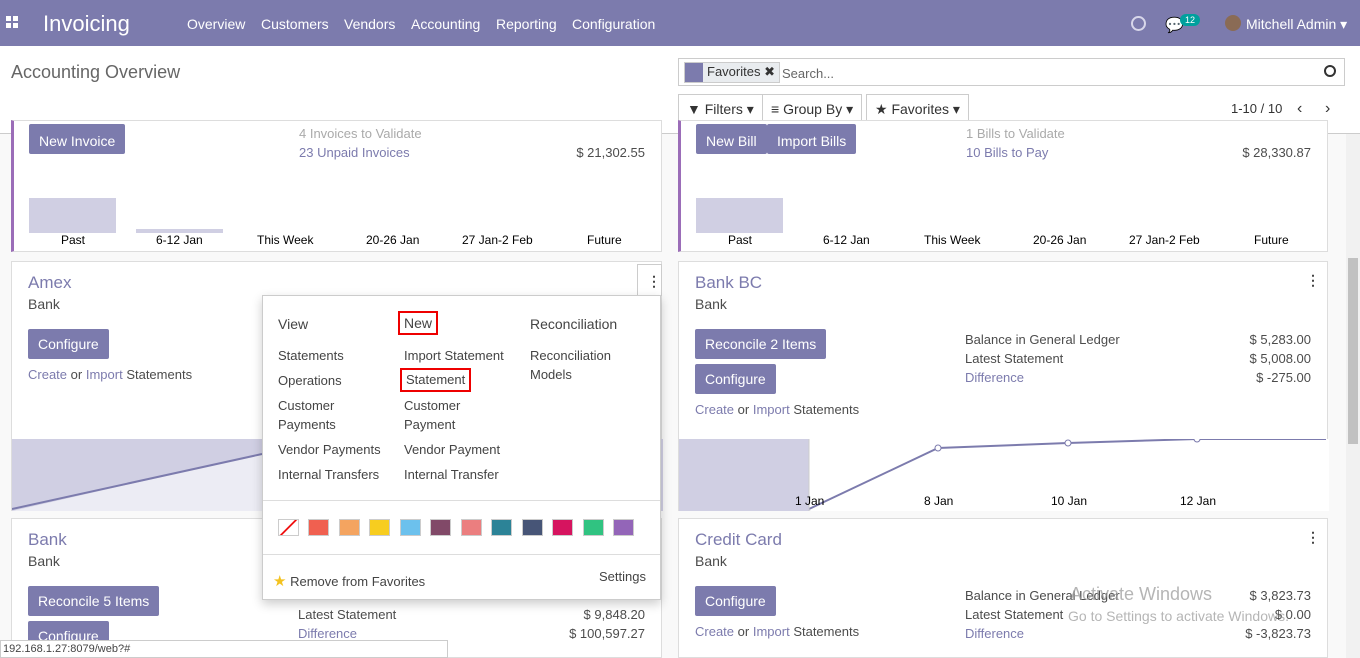  What do you see at coordinates (358, 581) in the screenshot?
I see `remove-favorites-label: Remove from Favorites` at bounding box center [358, 581].